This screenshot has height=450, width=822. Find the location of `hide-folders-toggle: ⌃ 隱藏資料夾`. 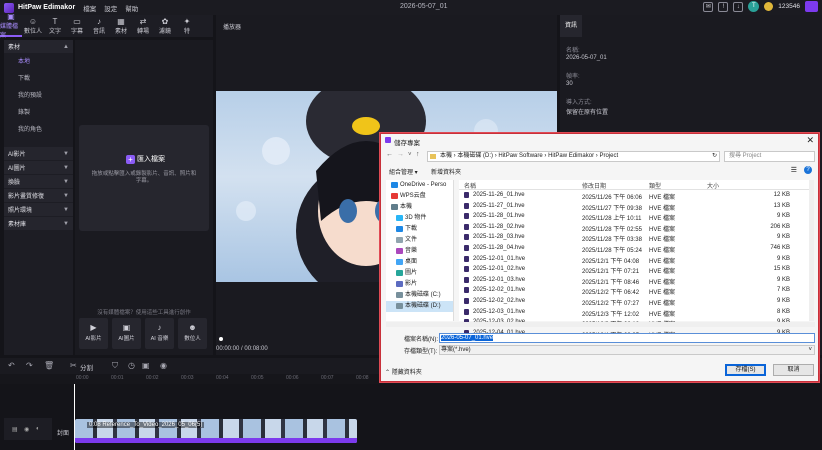

hide-folders-toggle: ⌃ 隱藏資料夾 is located at coordinates (403, 371).